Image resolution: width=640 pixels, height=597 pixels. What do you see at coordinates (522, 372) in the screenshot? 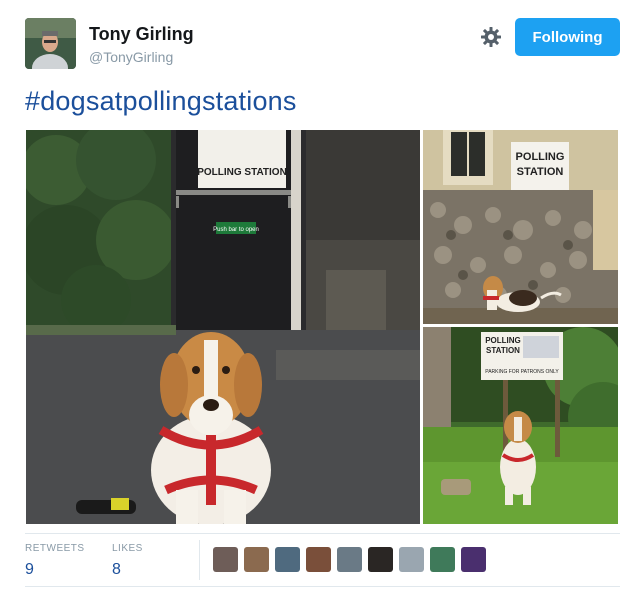
I see `svg-text: PARKING FOR PATRONS ONLY` at bounding box center [522, 372].